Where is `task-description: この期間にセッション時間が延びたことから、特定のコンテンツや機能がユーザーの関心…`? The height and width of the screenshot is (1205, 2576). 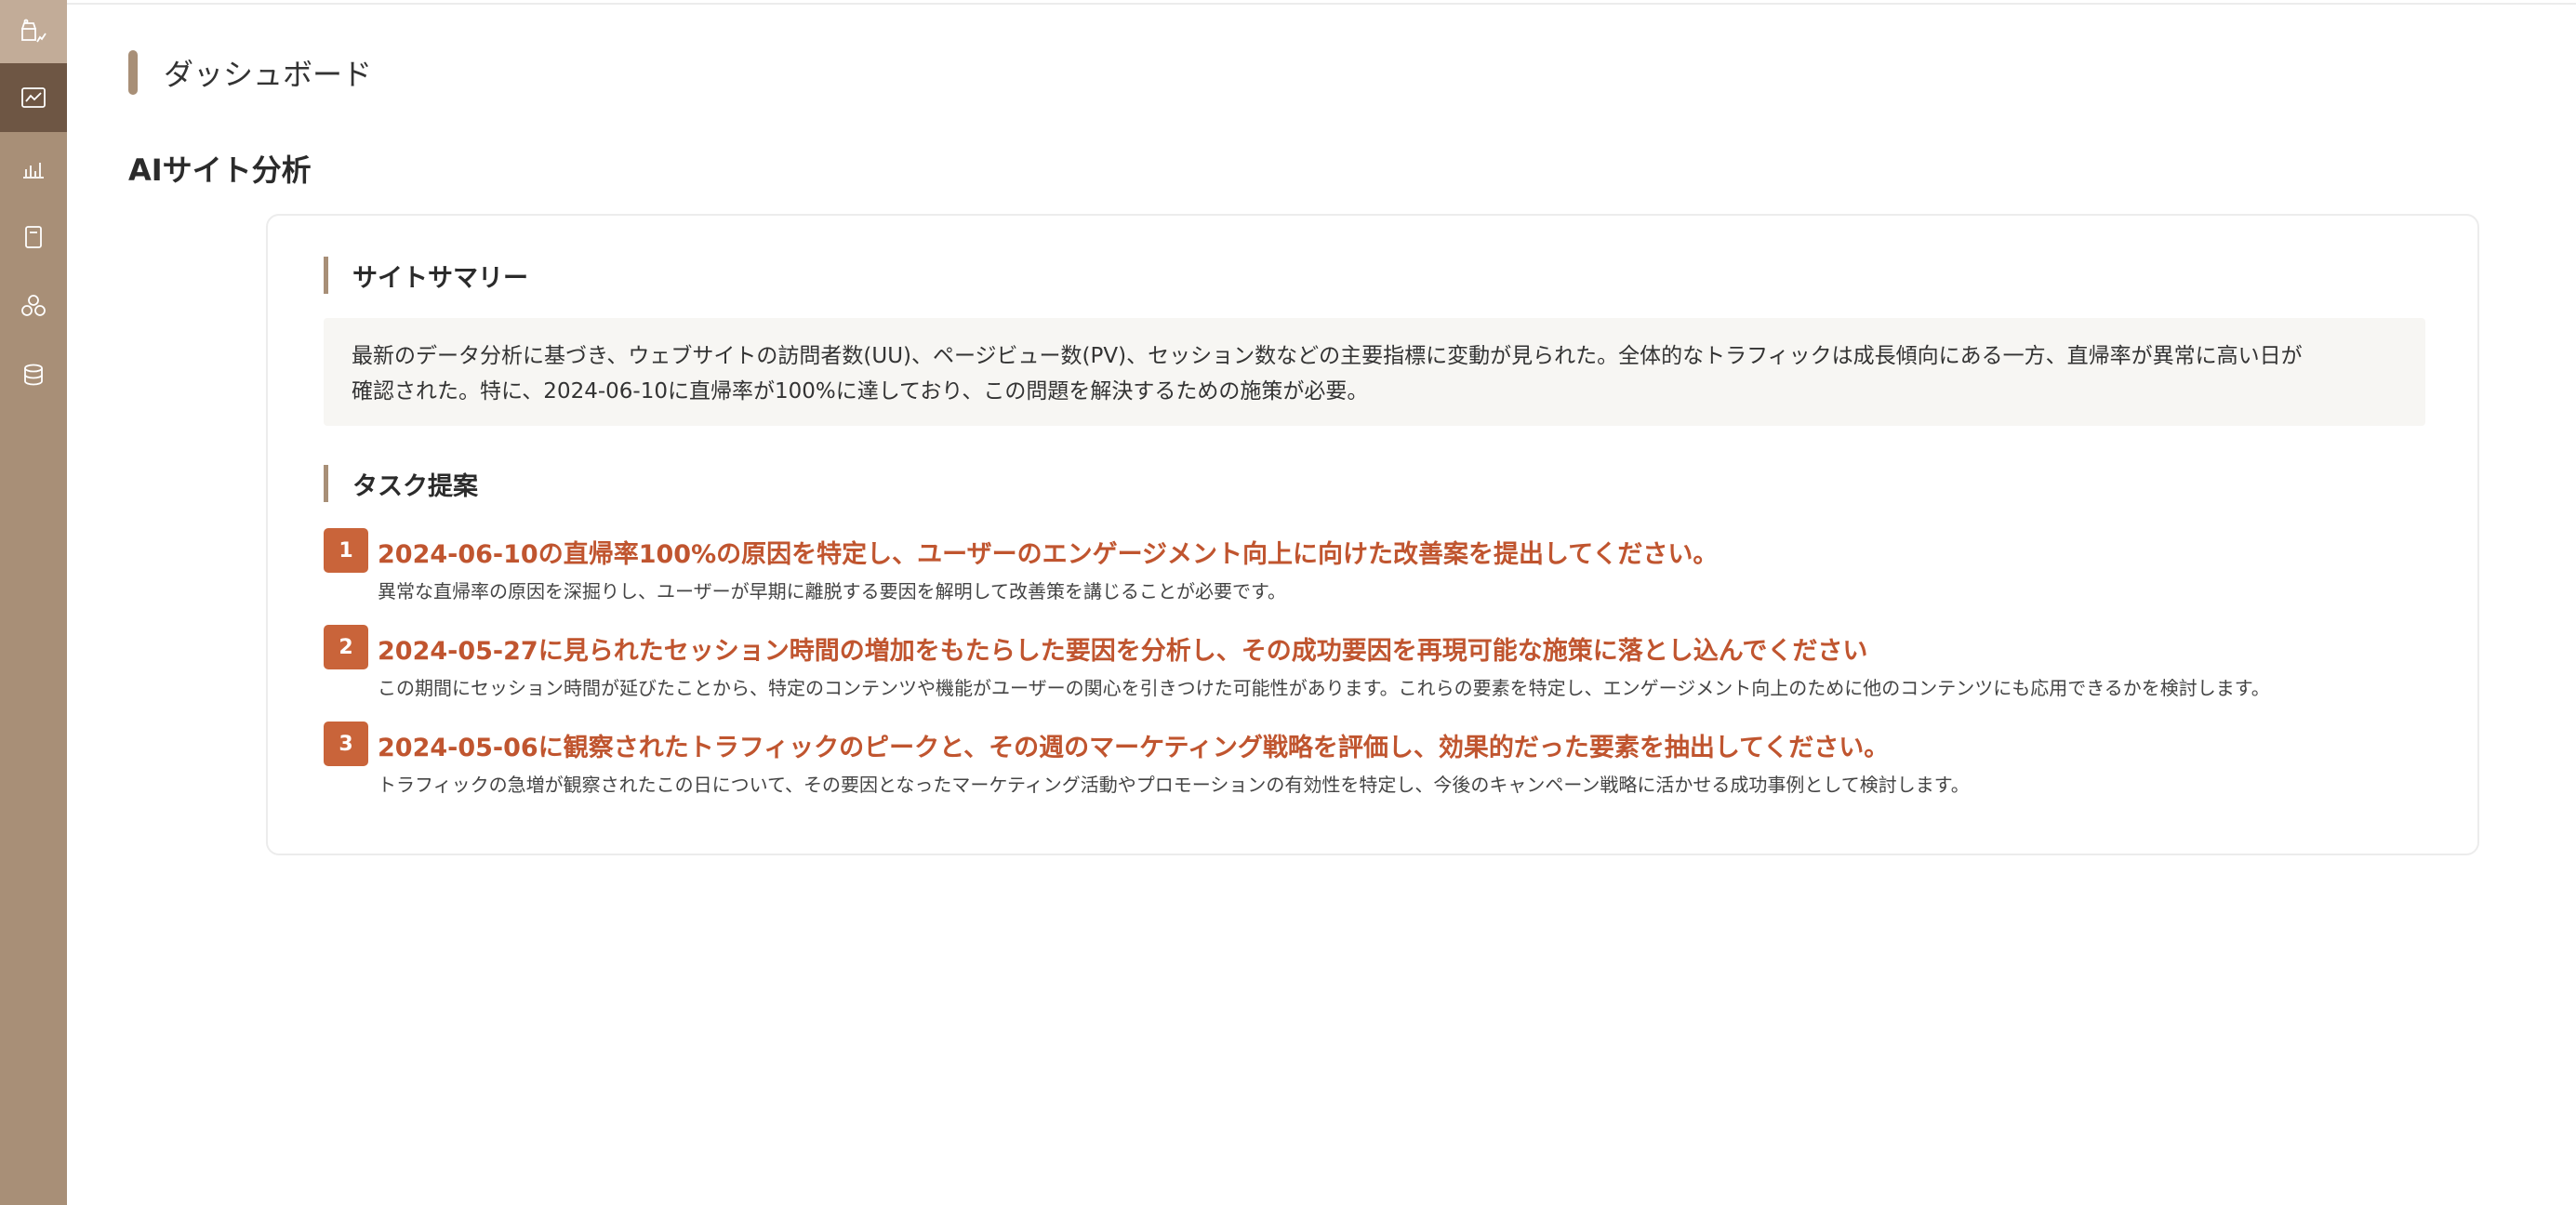 task-description: この期間にセッション時間が延びたことから、特定のコンテンツや機能がユーザーの関心… is located at coordinates (1324, 688).